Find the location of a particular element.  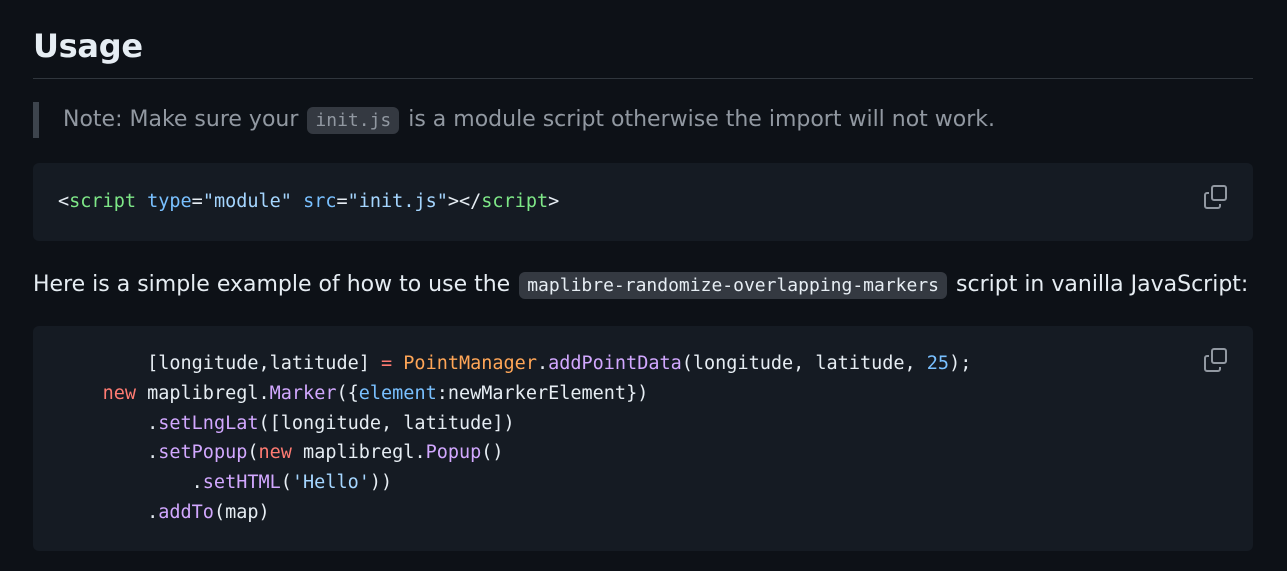

code-token: PointManager is located at coordinates (470, 363).